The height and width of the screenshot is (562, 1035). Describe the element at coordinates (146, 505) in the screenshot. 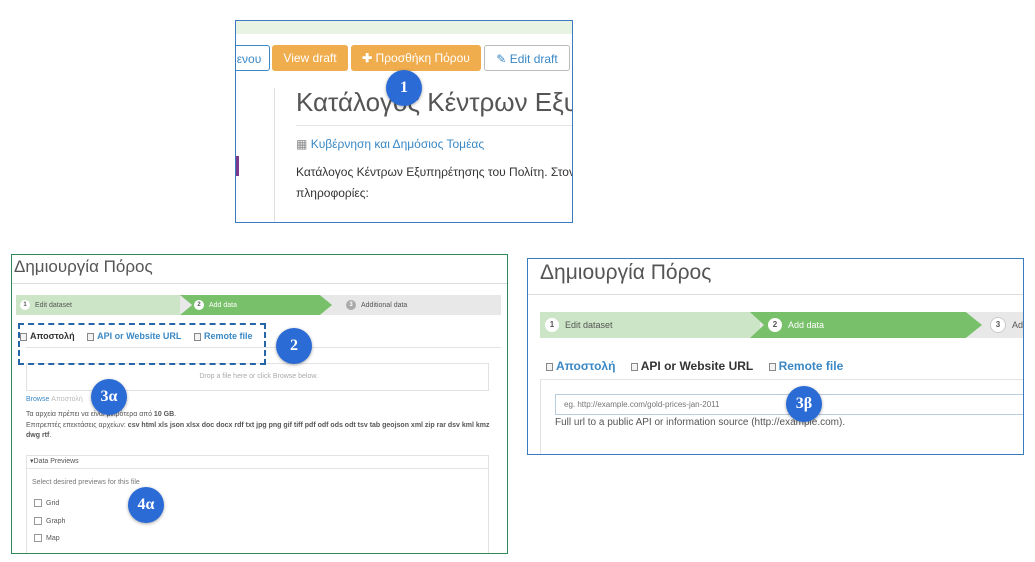

I see `annotation-marker-4a: 4α` at that location.